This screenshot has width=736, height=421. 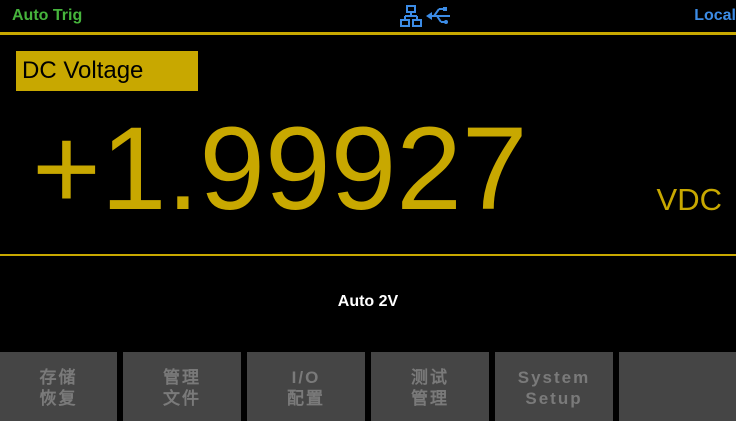 I want to click on trigger-mode-indicator: Auto Trig, so click(x=47, y=15).